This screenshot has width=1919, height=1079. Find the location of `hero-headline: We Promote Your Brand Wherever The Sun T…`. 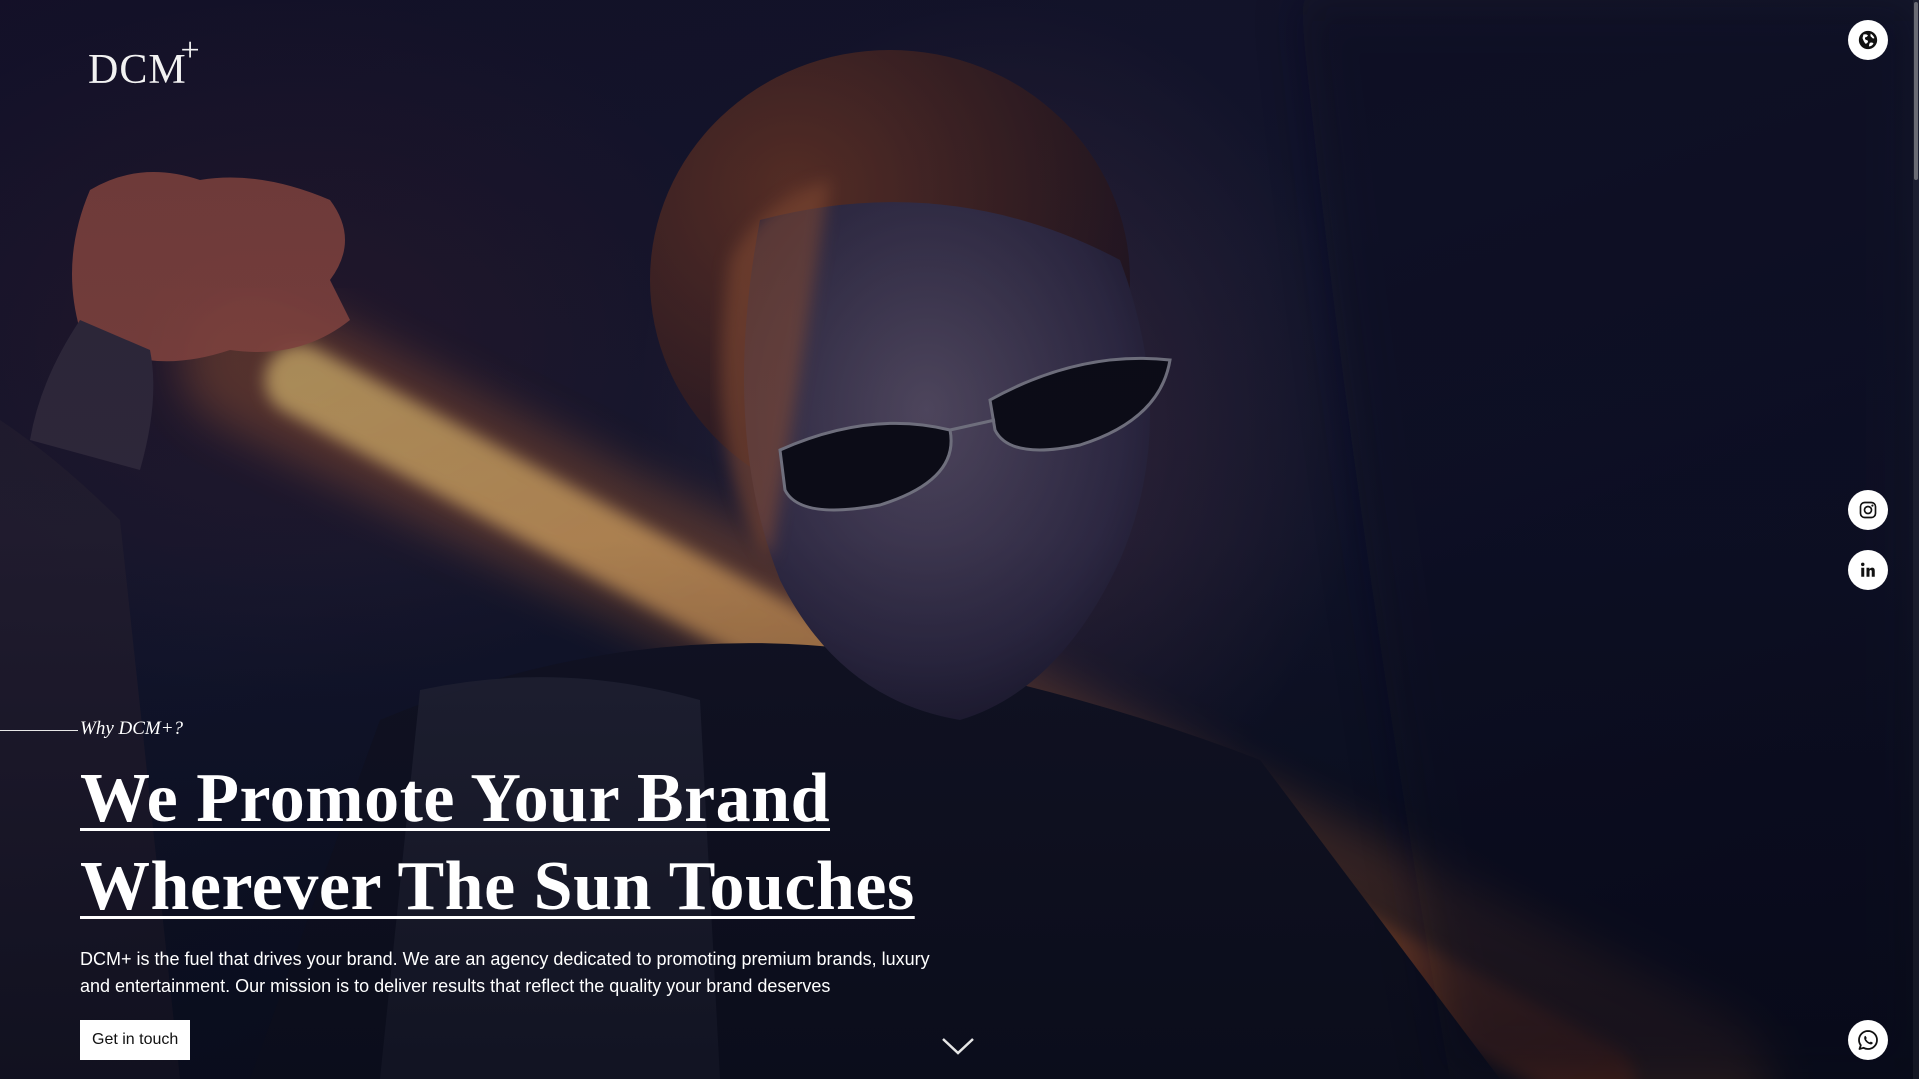

hero-headline: We Promote Your Brand Wherever The Sun T… is located at coordinates (497, 843).